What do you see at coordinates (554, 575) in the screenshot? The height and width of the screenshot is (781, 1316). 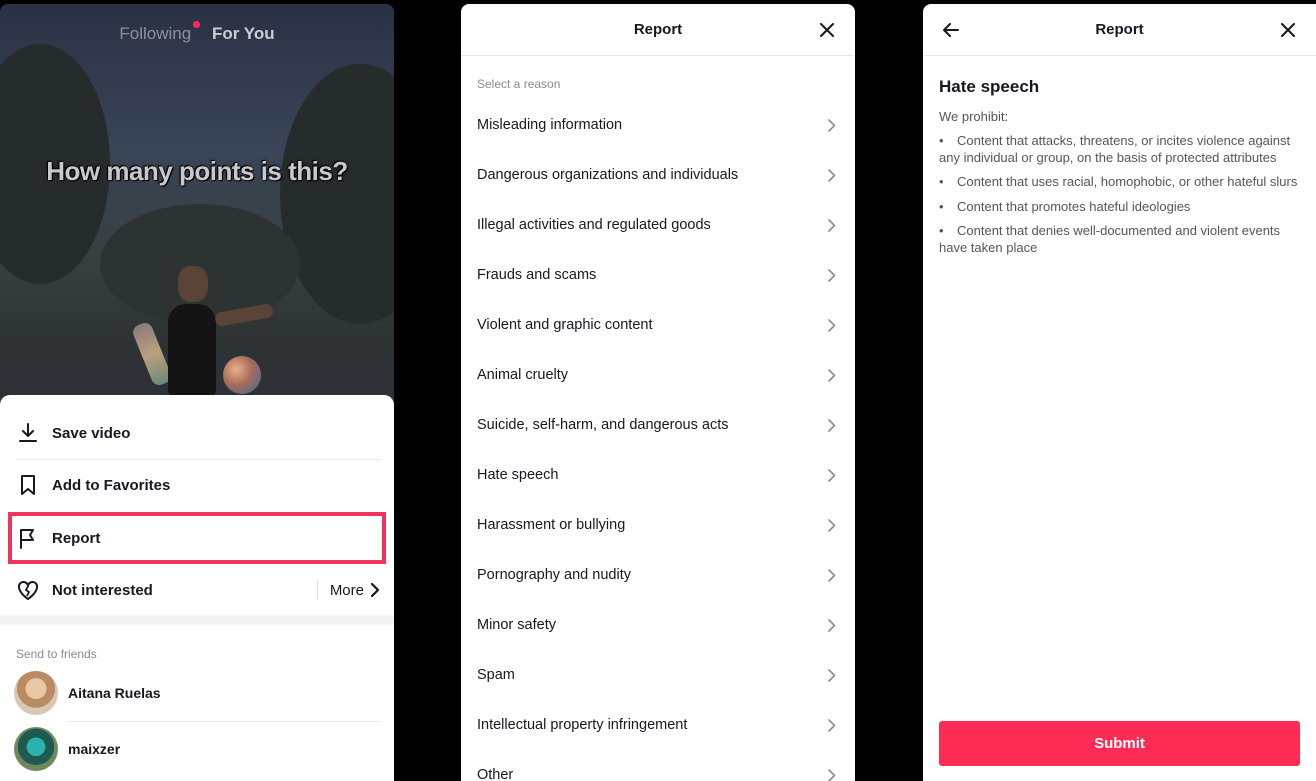 I see `reason-label: Pornography and nudity` at bounding box center [554, 575].